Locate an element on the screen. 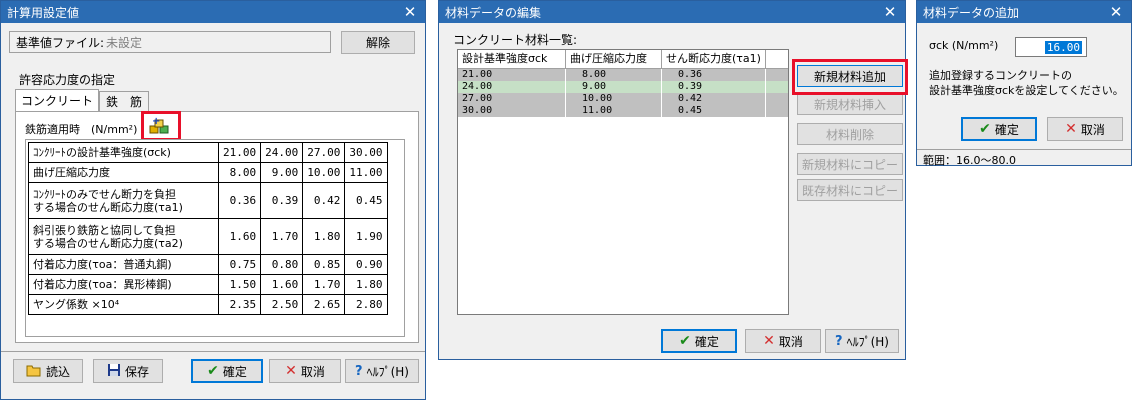 This screenshot has width=1132, height=400. list-item: 27.00 10.00 0.42 is located at coordinates (623, 99).